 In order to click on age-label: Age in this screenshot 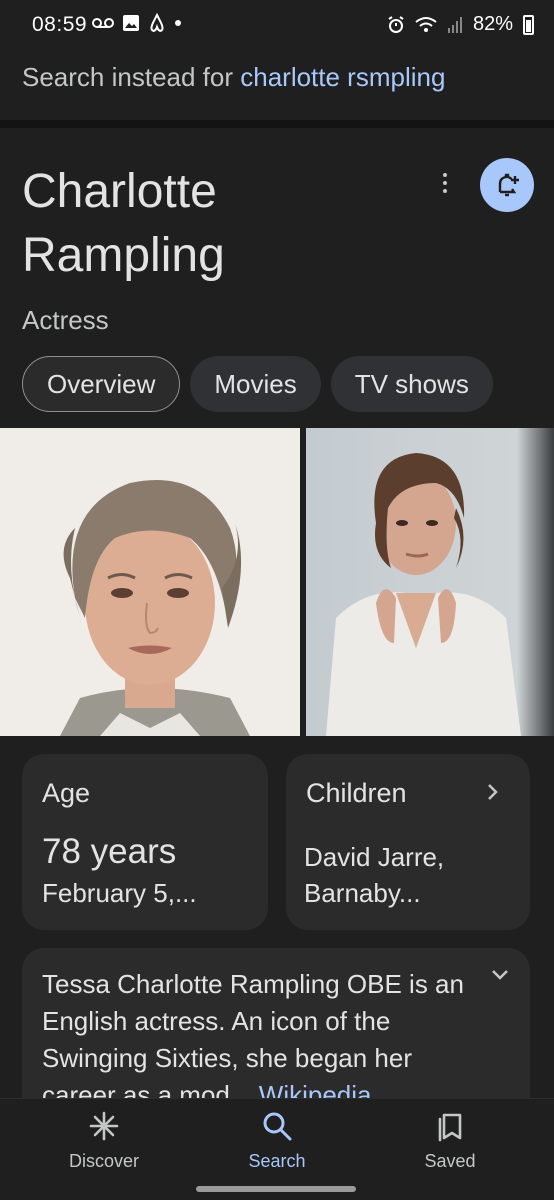, I will do `click(66, 793)`.